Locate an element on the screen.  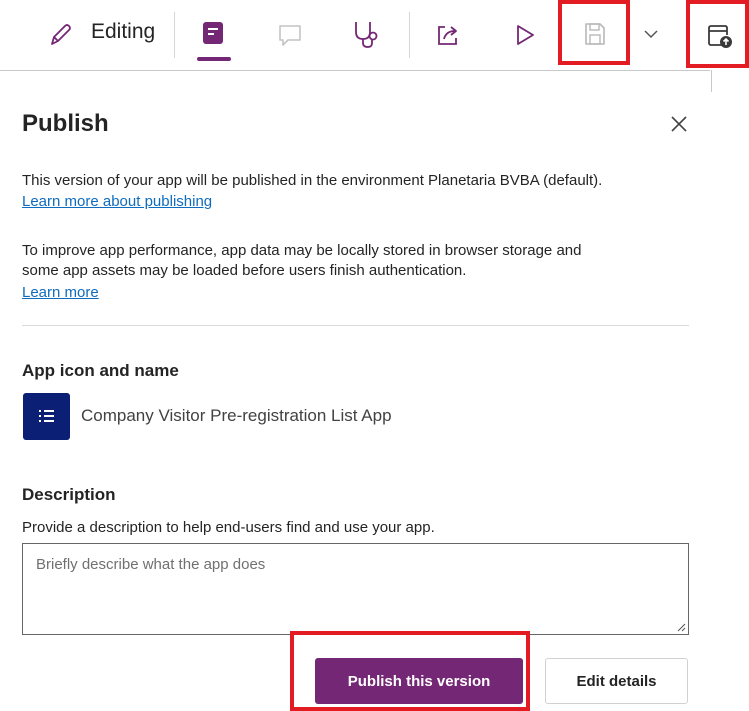
list-icon is located at coordinates (46, 416).